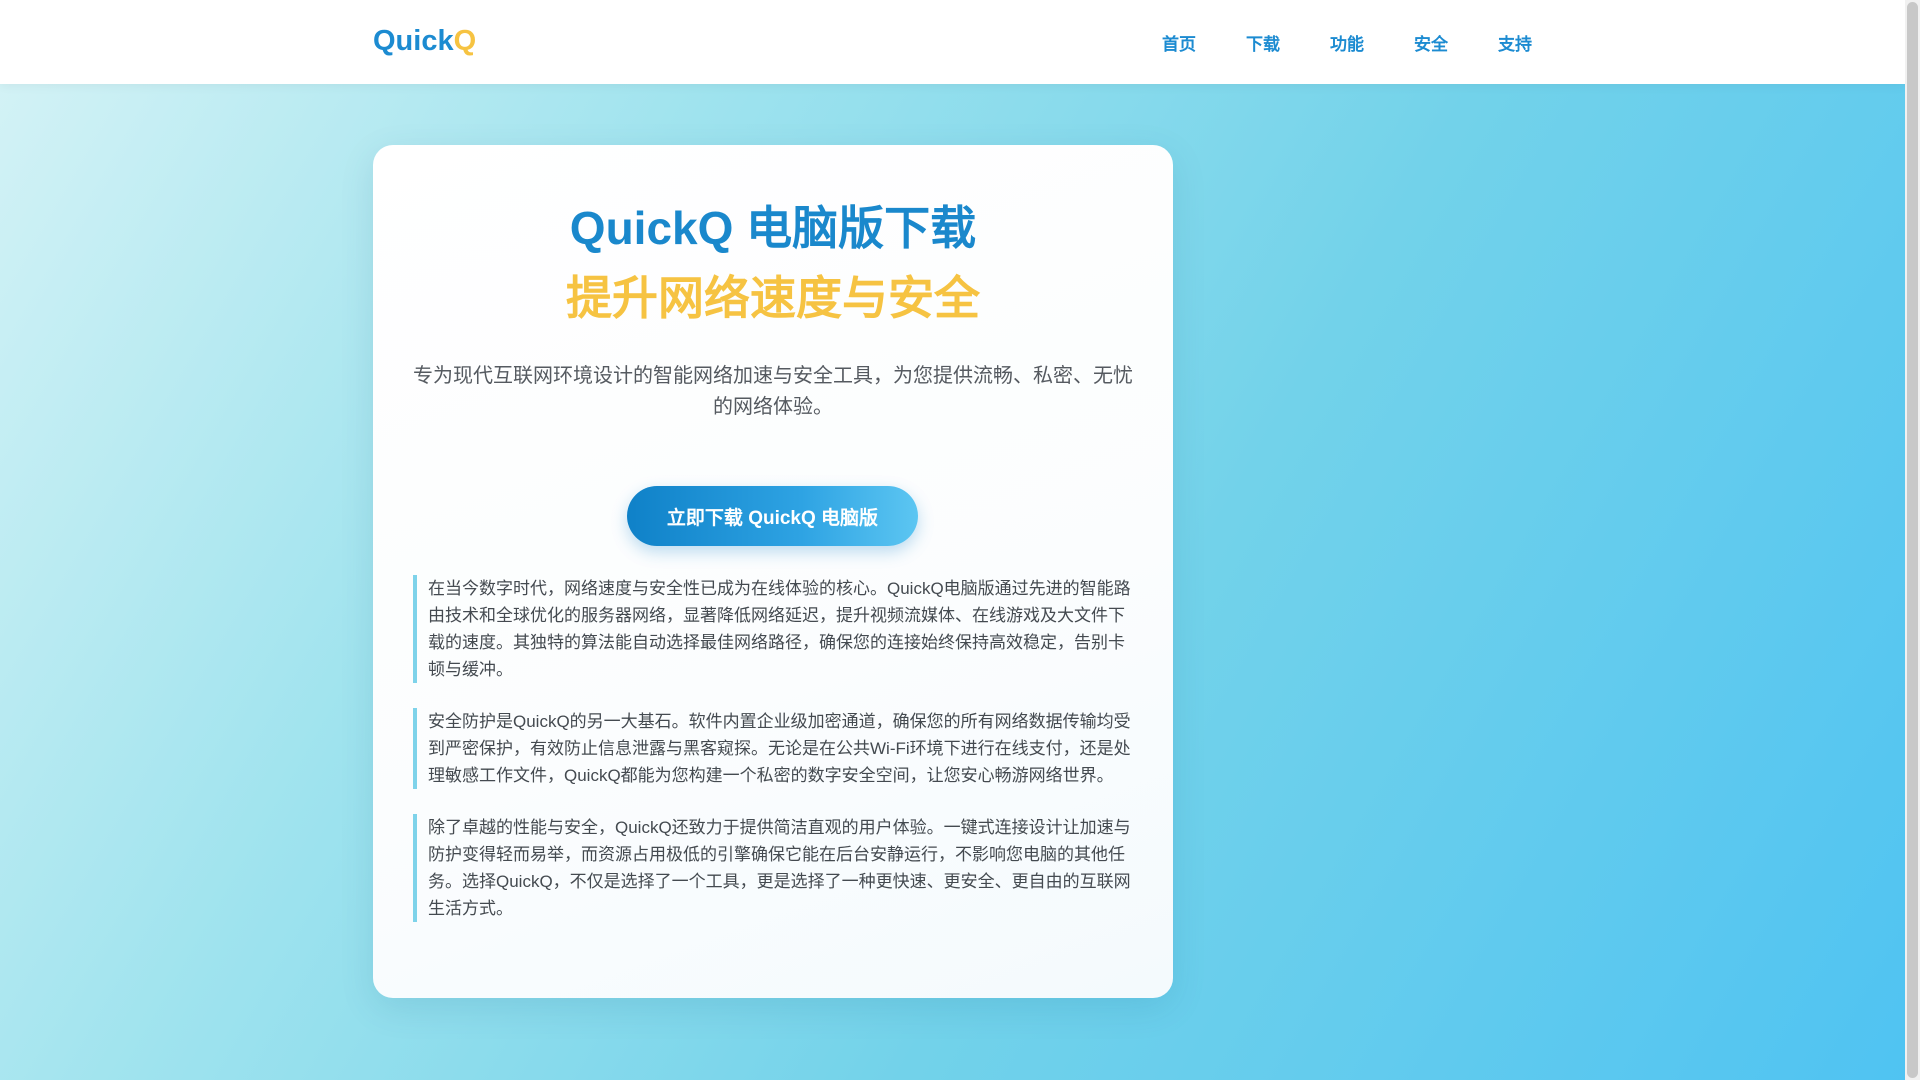 The image size is (1920, 1080). I want to click on page-scrollbar, so click(1912, 540).